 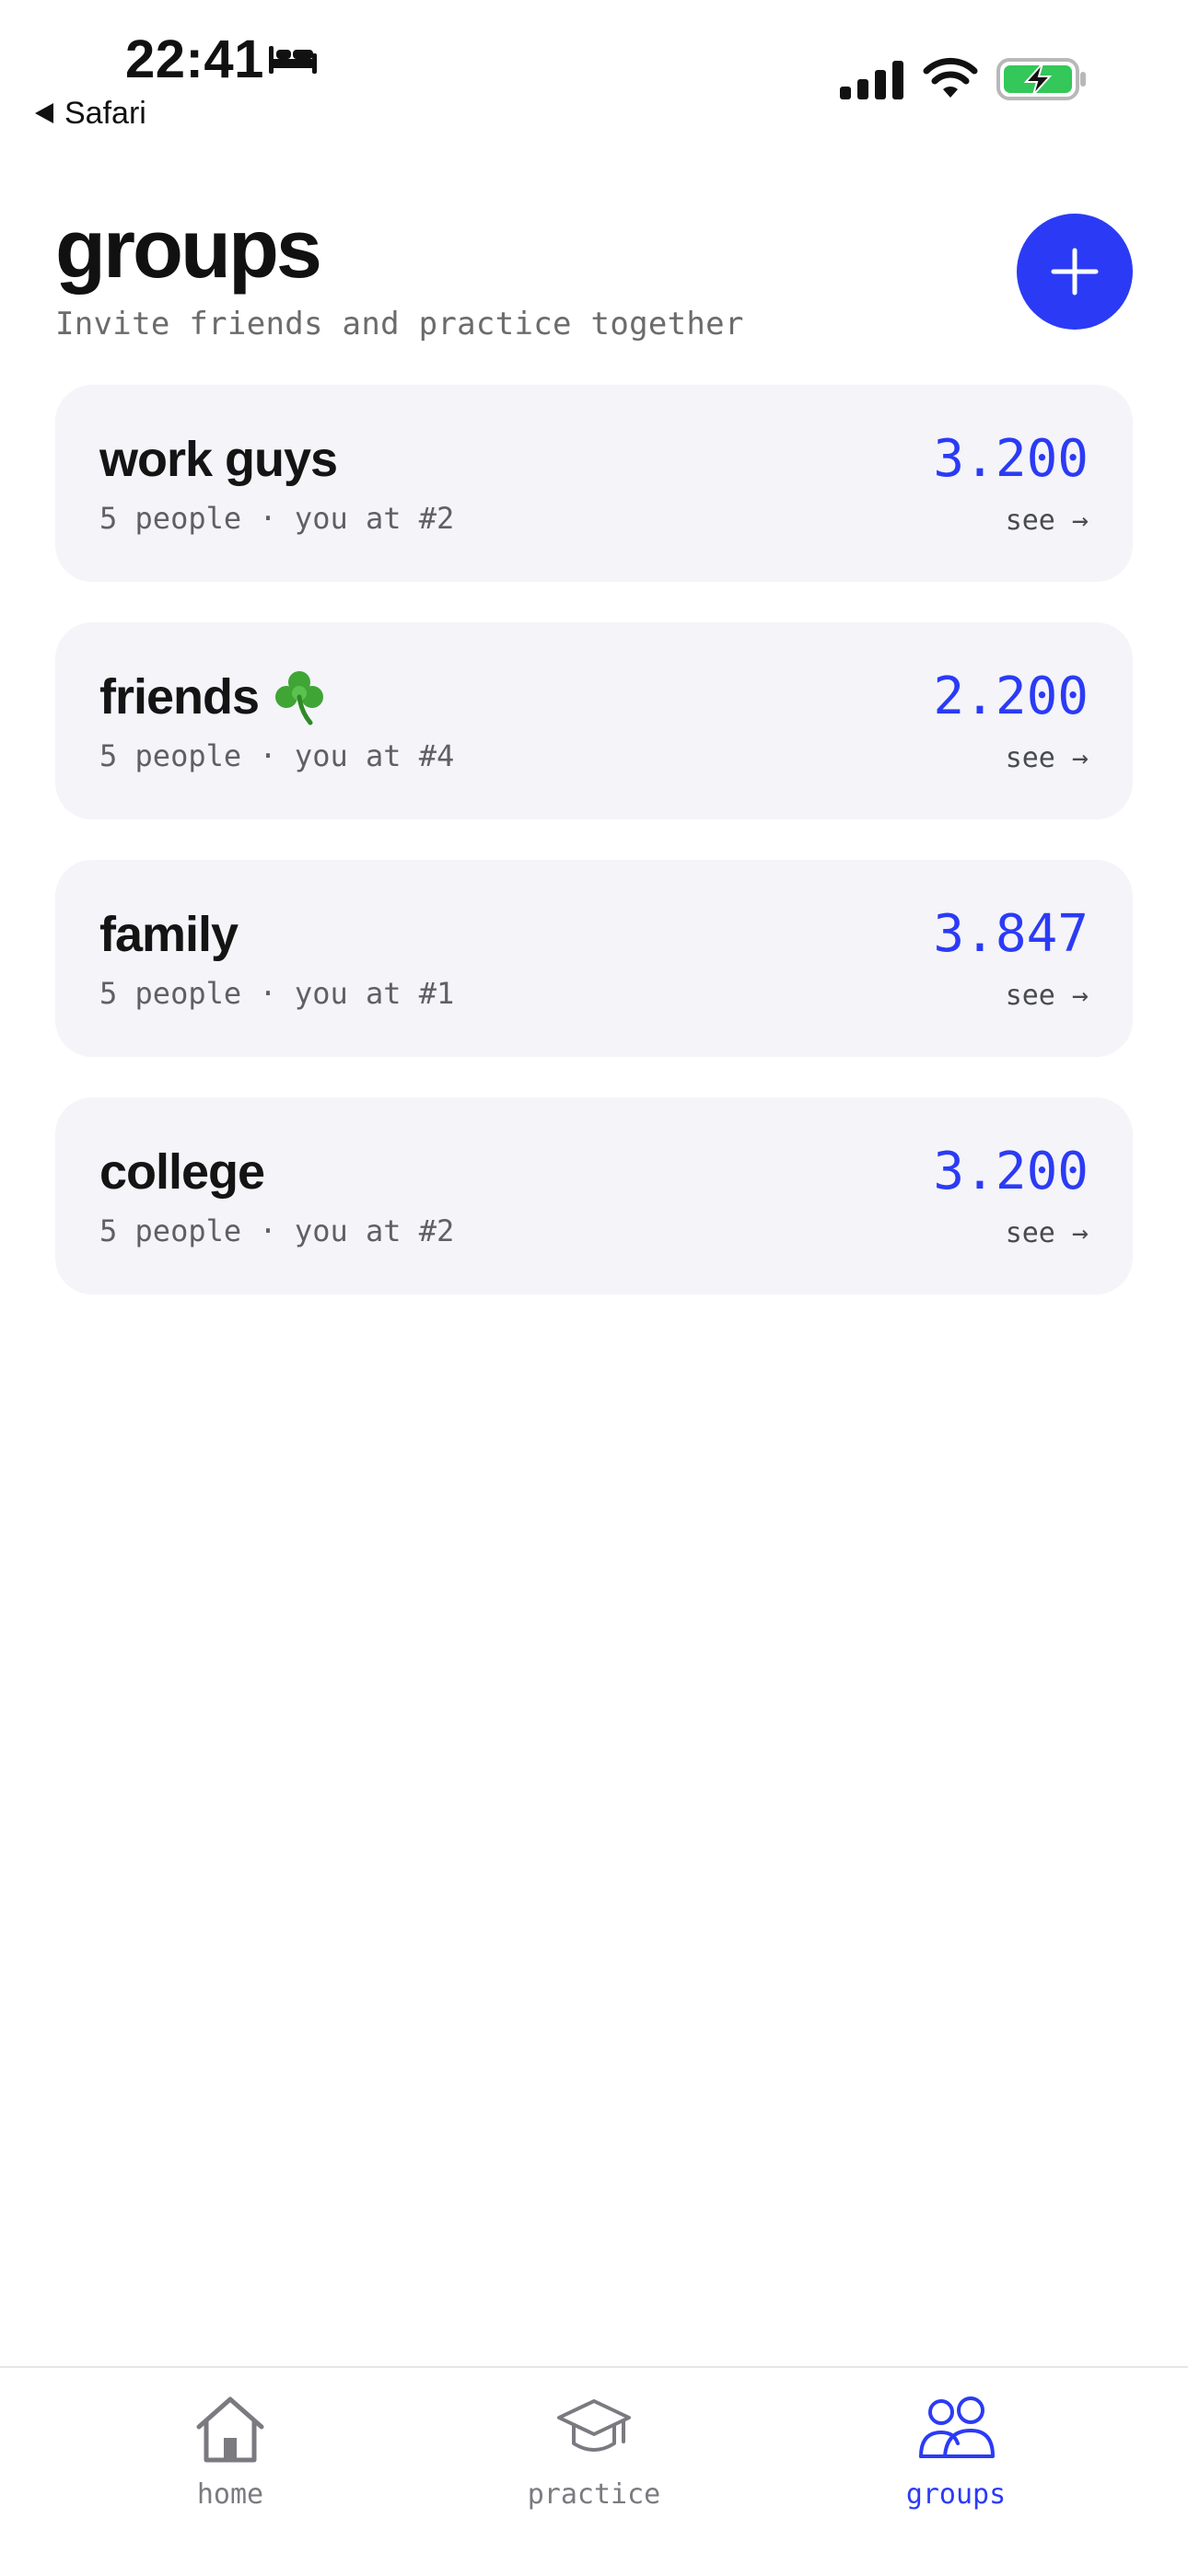 What do you see at coordinates (1041, 79) in the screenshot?
I see `battery-charging-icon` at bounding box center [1041, 79].